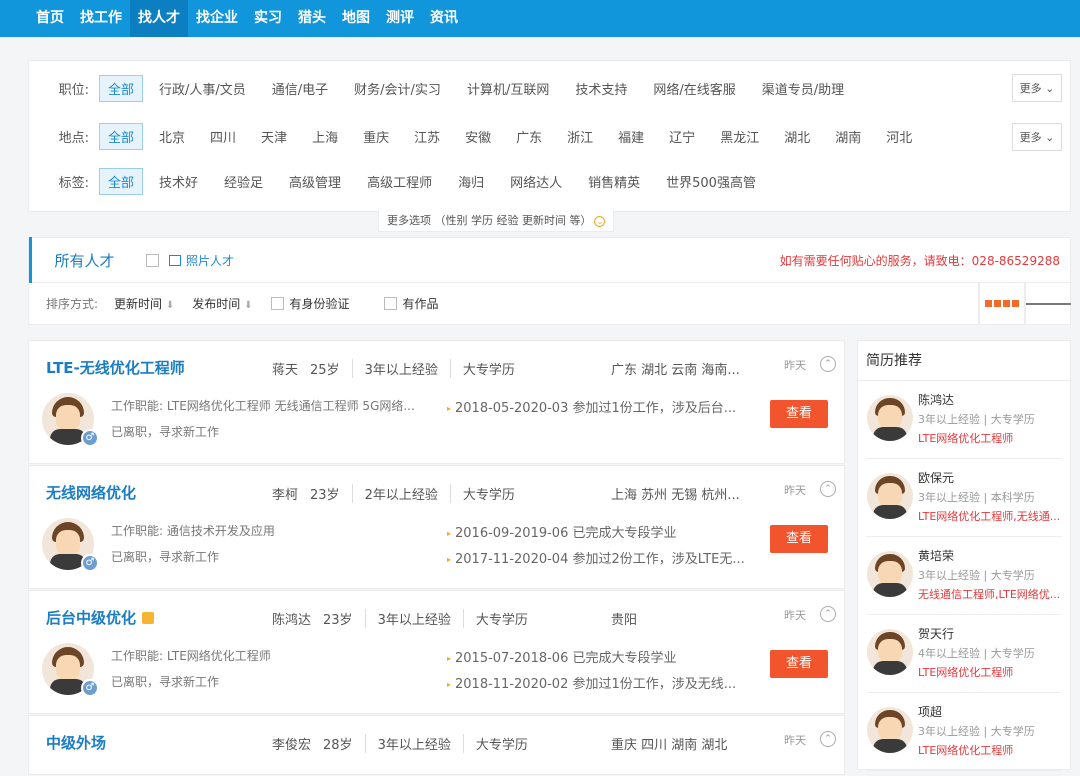 This screenshot has height=776, width=1080. What do you see at coordinates (222, 303) in the screenshot?
I see `sort-publish-time: 发布时间 ⬇` at bounding box center [222, 303].